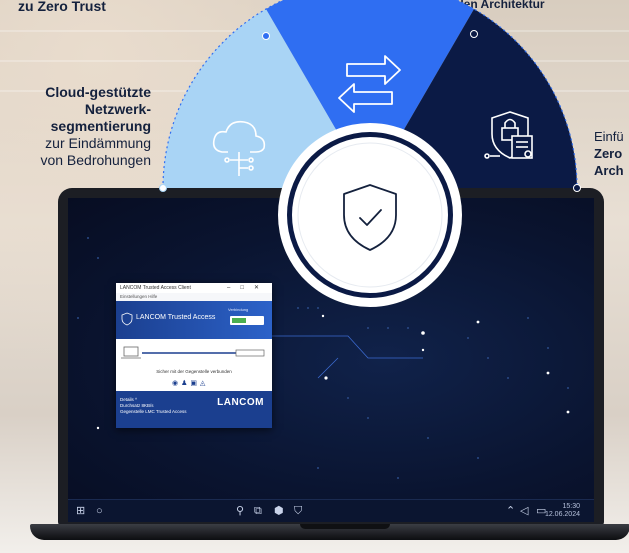 The image size is (629, 553). I want to click on laptop-base, so click(329, 532).